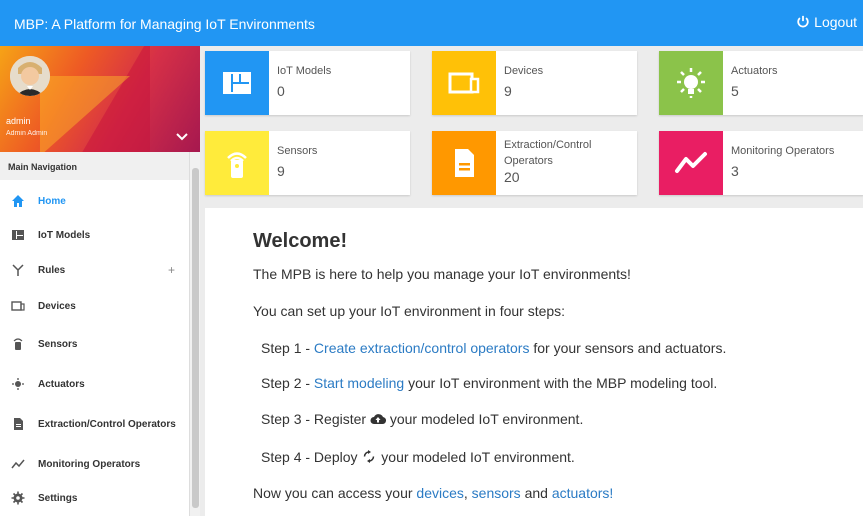 This screenshot has width=863, height=516. What do you see at coordinates (107, 424) in the screenshot?
I see `sidebar-item-label: Extraction/Control Operators` at bounding box center [107, 424].